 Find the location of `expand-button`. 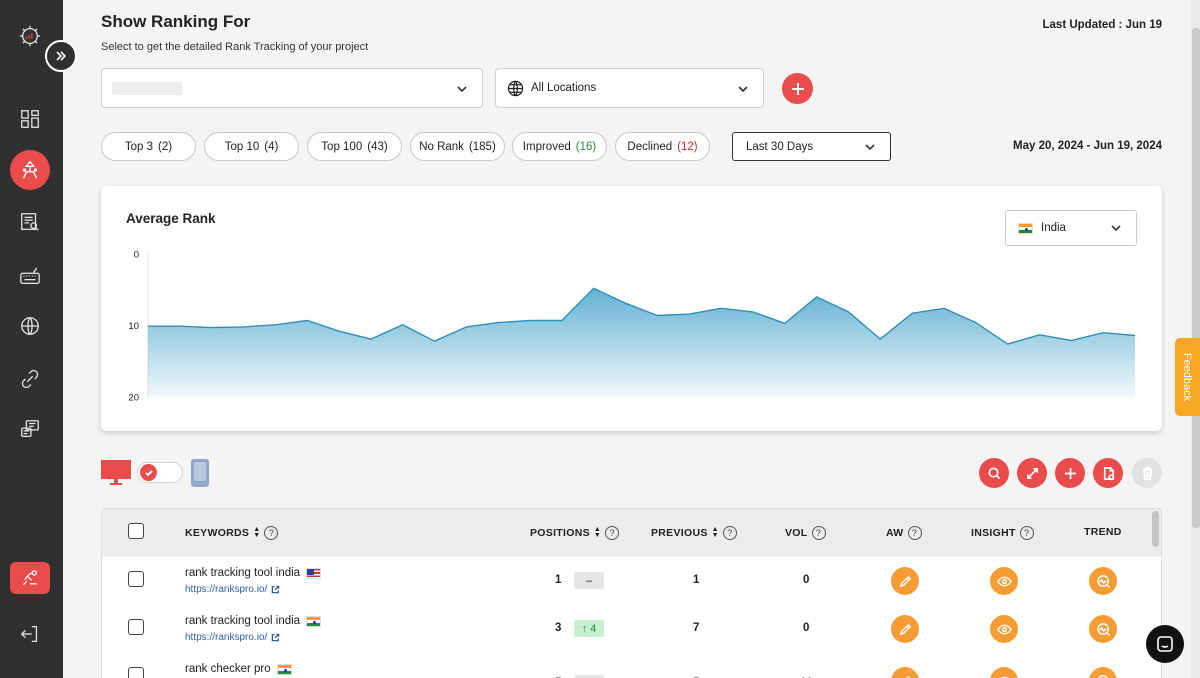

expand-button is located at coordinates (1032, 473).